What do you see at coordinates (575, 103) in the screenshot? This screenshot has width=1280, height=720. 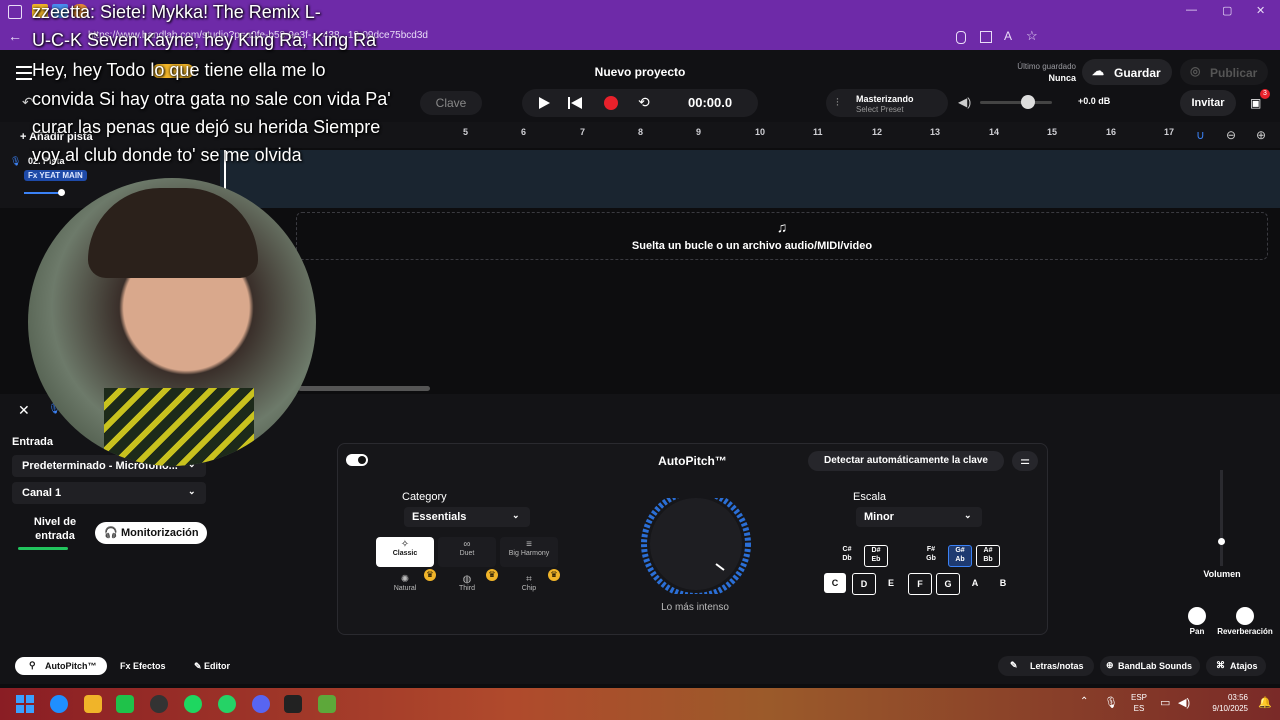 I see `rewind-icon` at bounding box center [575, 103].